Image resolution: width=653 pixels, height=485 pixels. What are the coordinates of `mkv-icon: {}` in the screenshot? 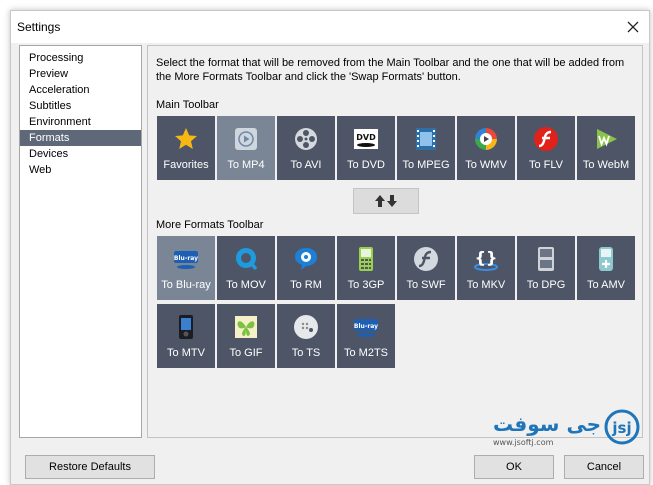 It's located at (486, 259).